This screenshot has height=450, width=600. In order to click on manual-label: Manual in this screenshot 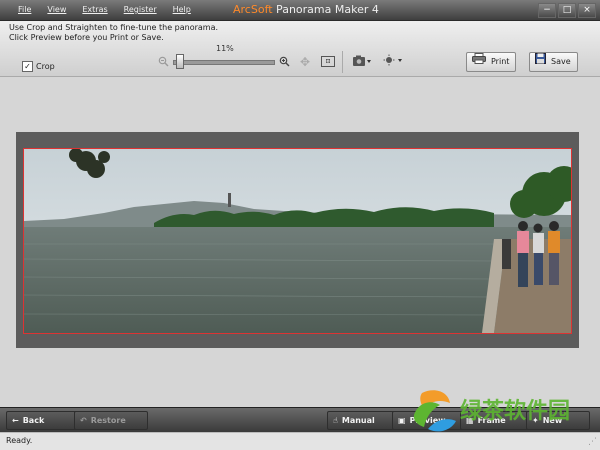, I will do `click(358, 420)`.